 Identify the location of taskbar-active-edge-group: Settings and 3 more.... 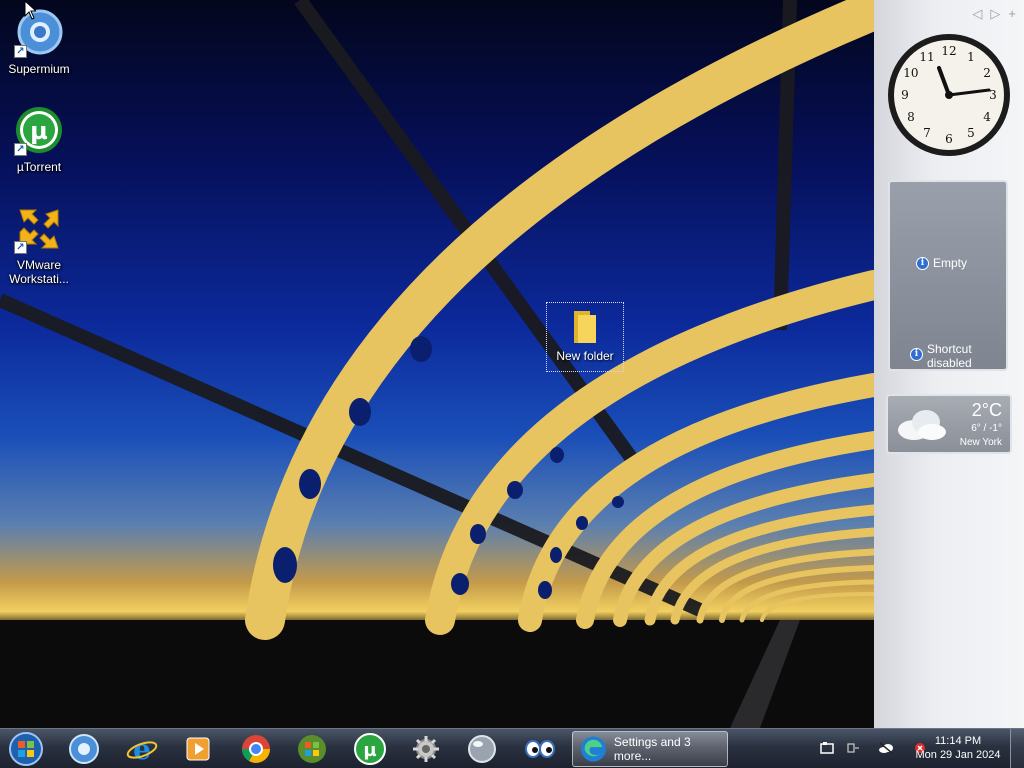
(650, 749).